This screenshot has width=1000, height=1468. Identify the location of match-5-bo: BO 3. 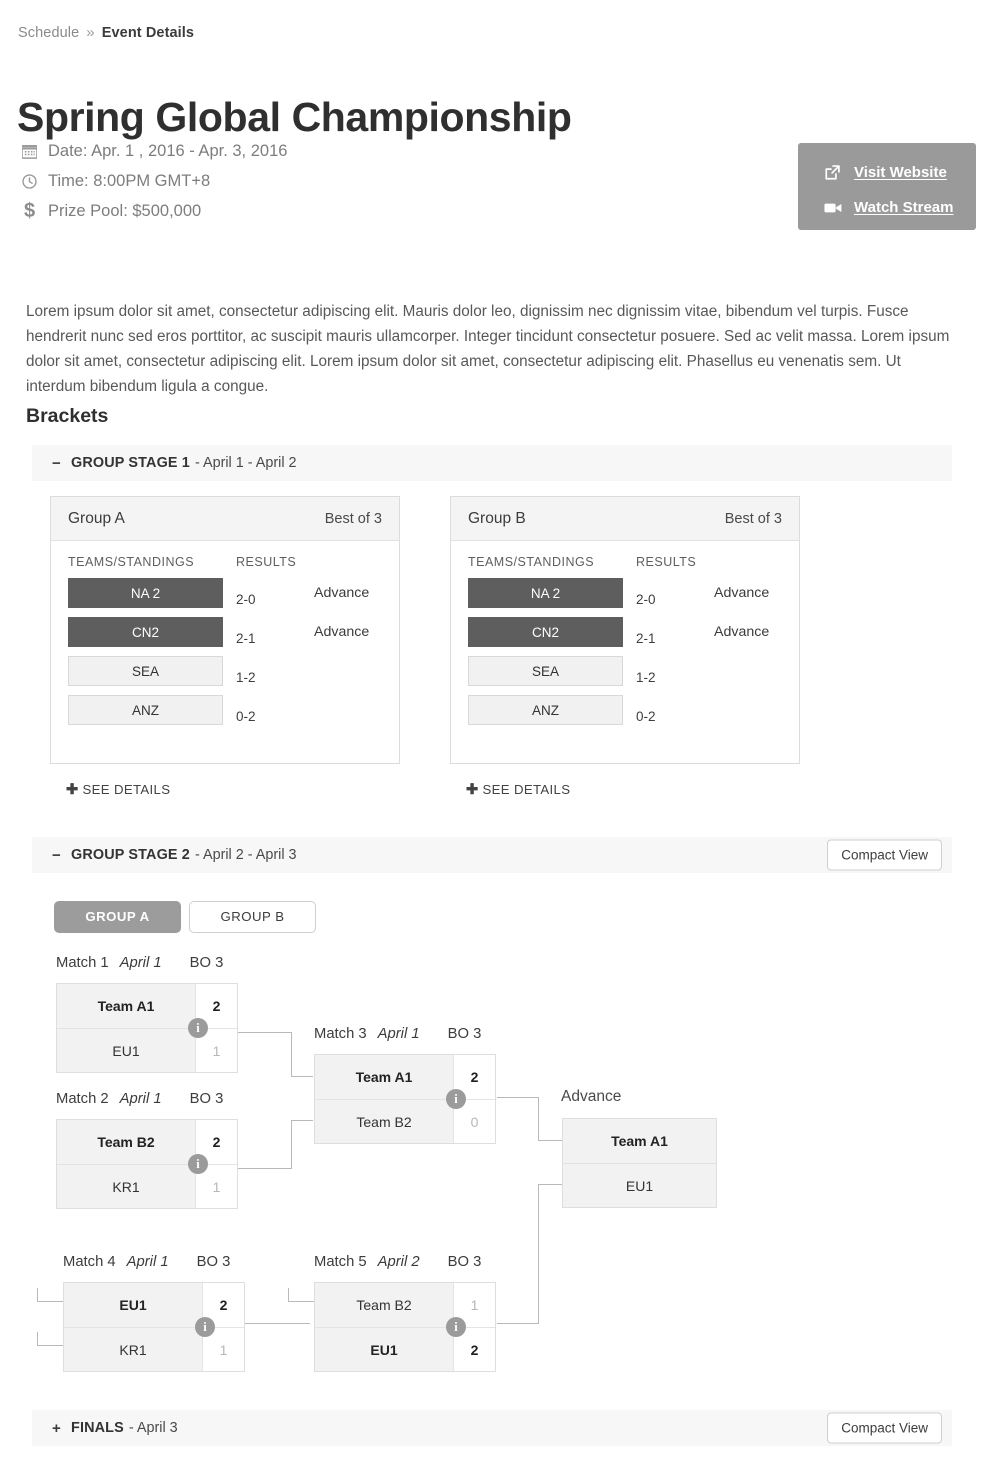
(464, 1262).